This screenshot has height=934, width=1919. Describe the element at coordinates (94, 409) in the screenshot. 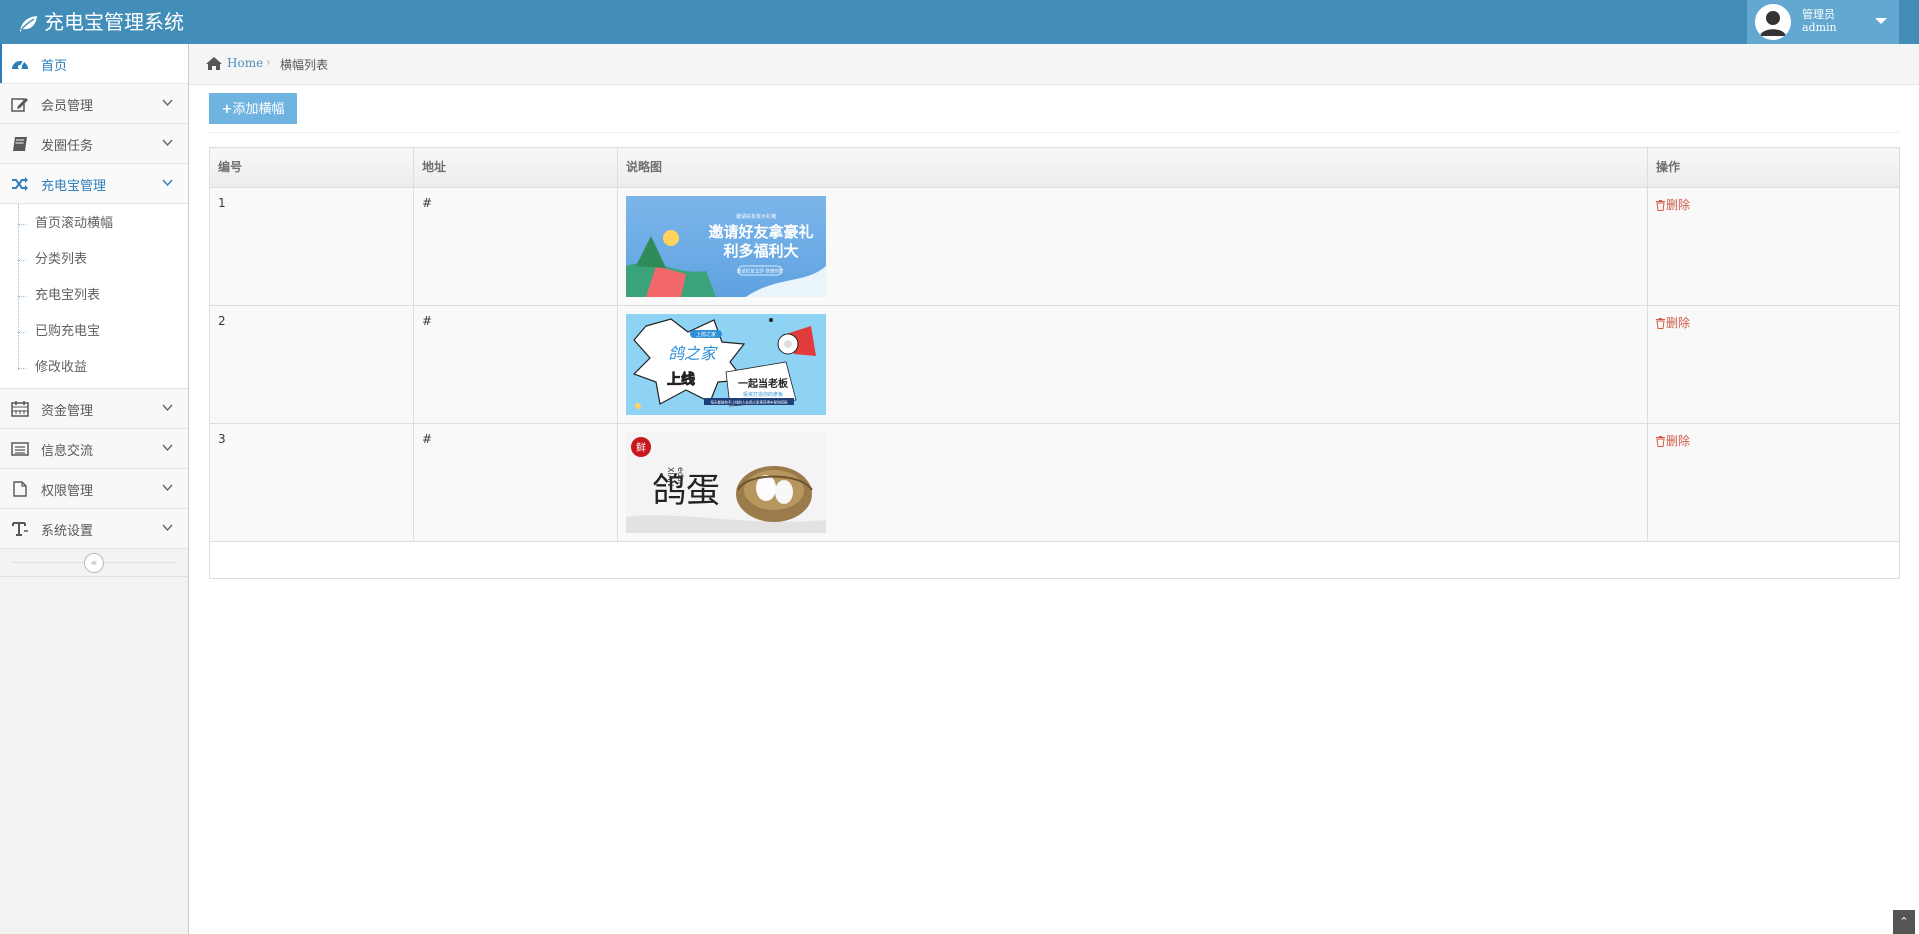

I see `sidebar-item-funds: 资金管理` at that location.